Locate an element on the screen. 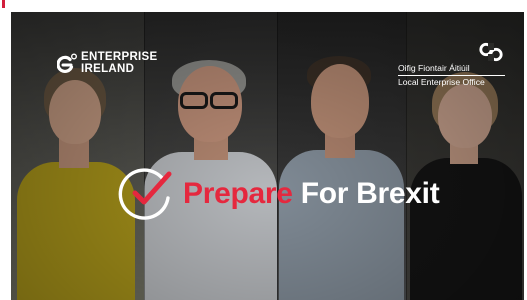 The width and height of the screenshot is (527, 300). leo-english-name: Local Enterprise Office is located at coordinates (441, 82).